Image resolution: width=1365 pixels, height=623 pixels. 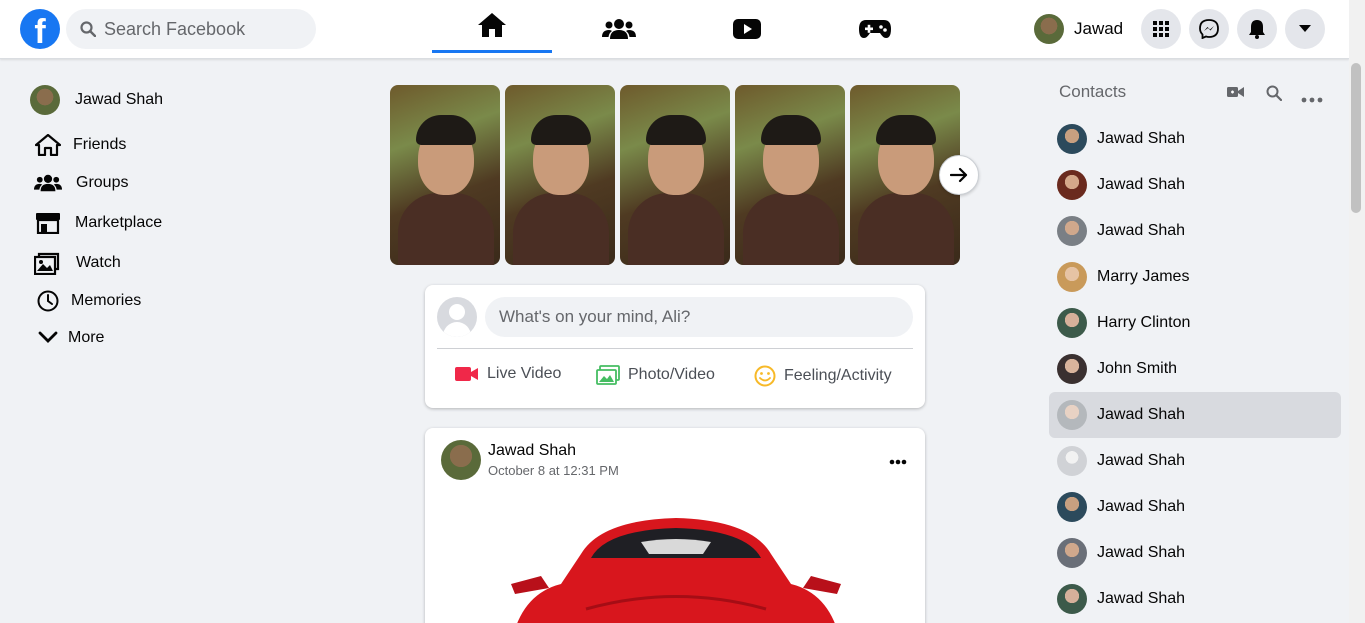 What do you see at coordinates (85, 301) in the screenshot?
I see `sidebar-item-memories: Memories` at bounding box center [85, 301].